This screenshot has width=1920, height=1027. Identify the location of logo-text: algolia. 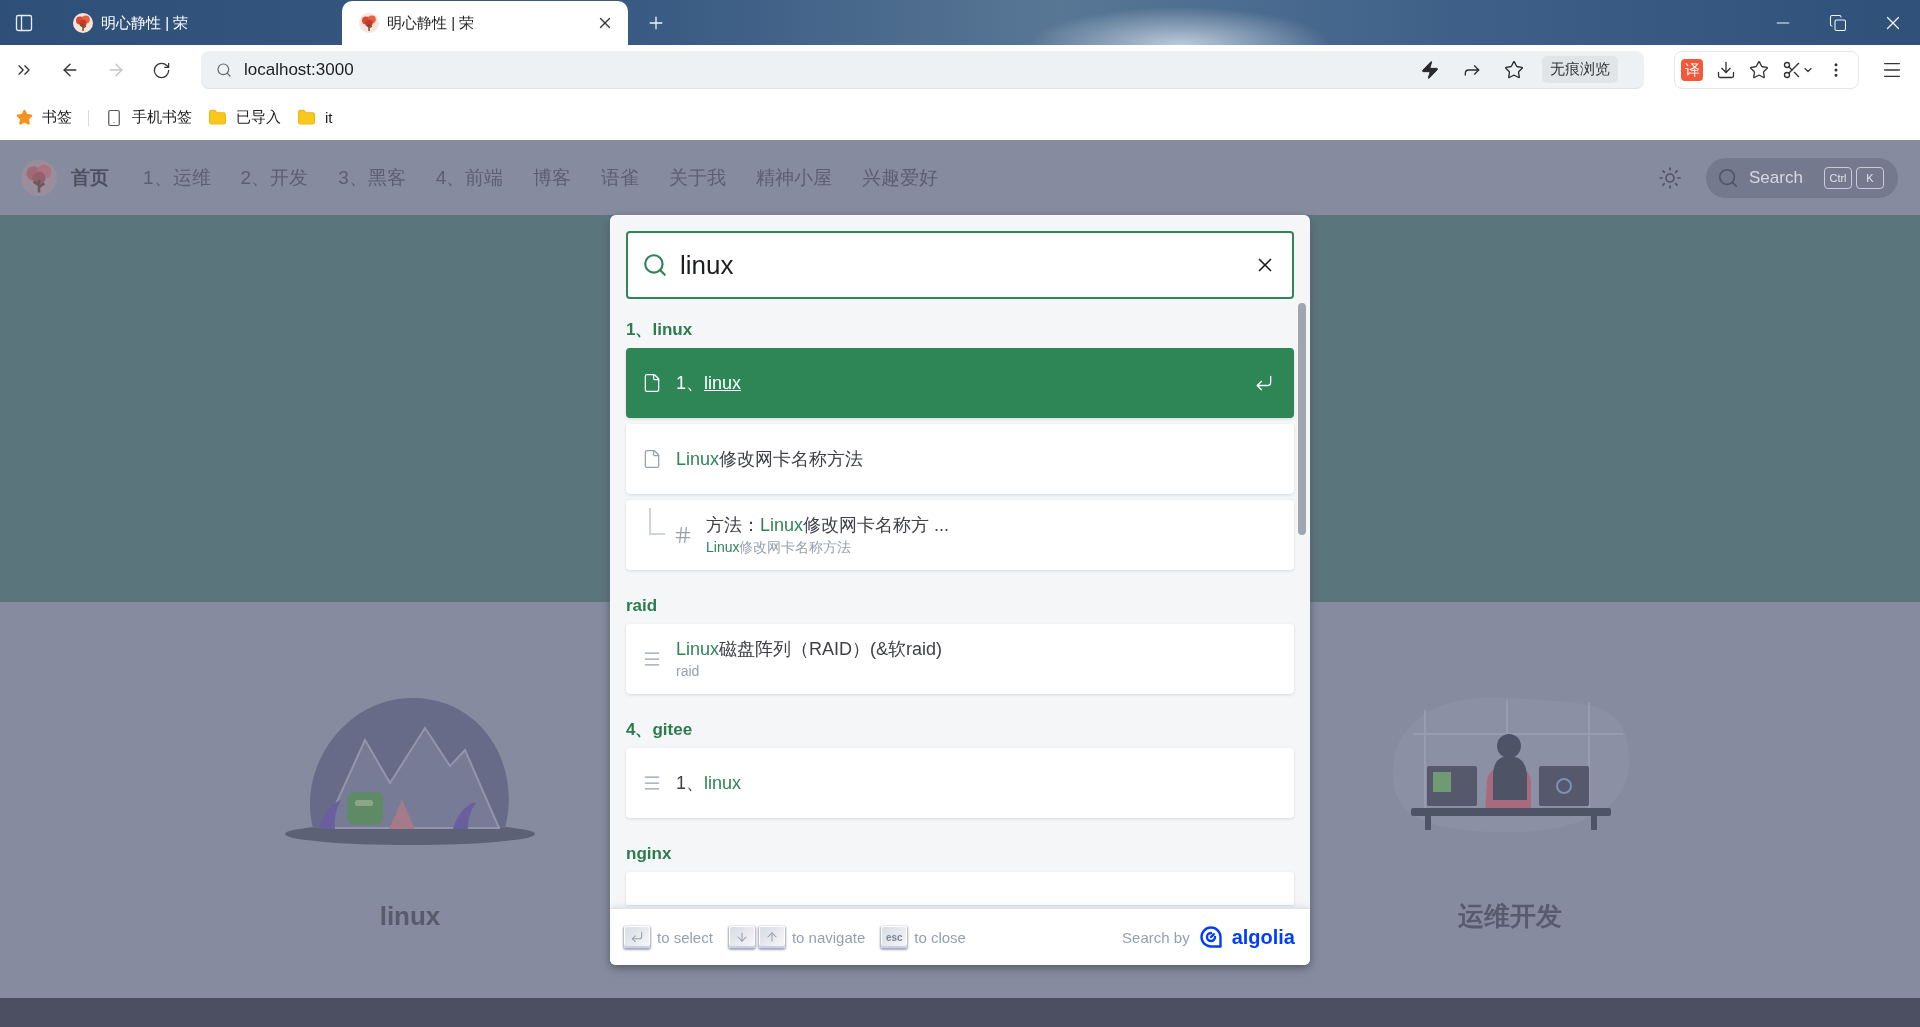
(1263, 937).